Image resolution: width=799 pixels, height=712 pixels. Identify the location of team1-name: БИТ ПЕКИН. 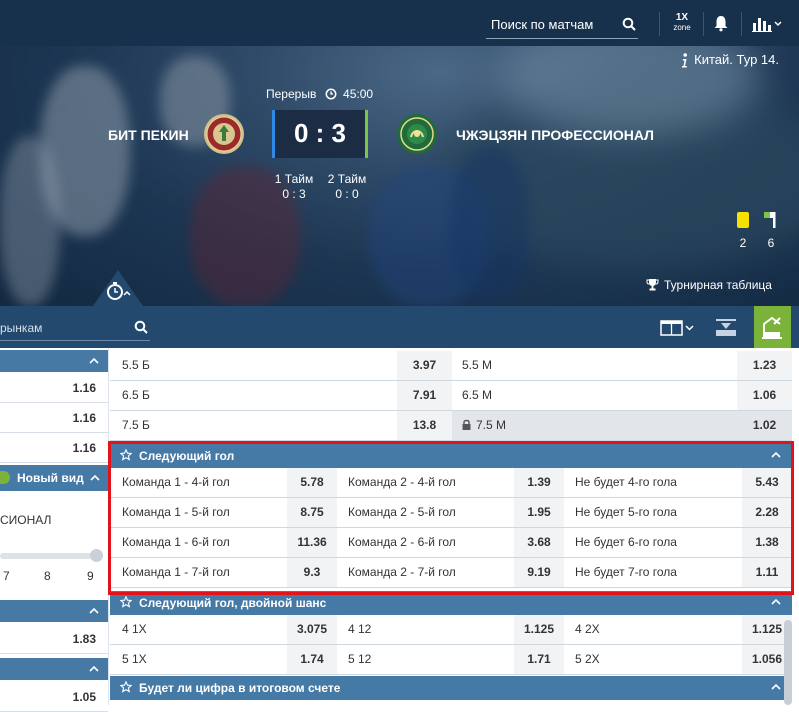
(148, 135).